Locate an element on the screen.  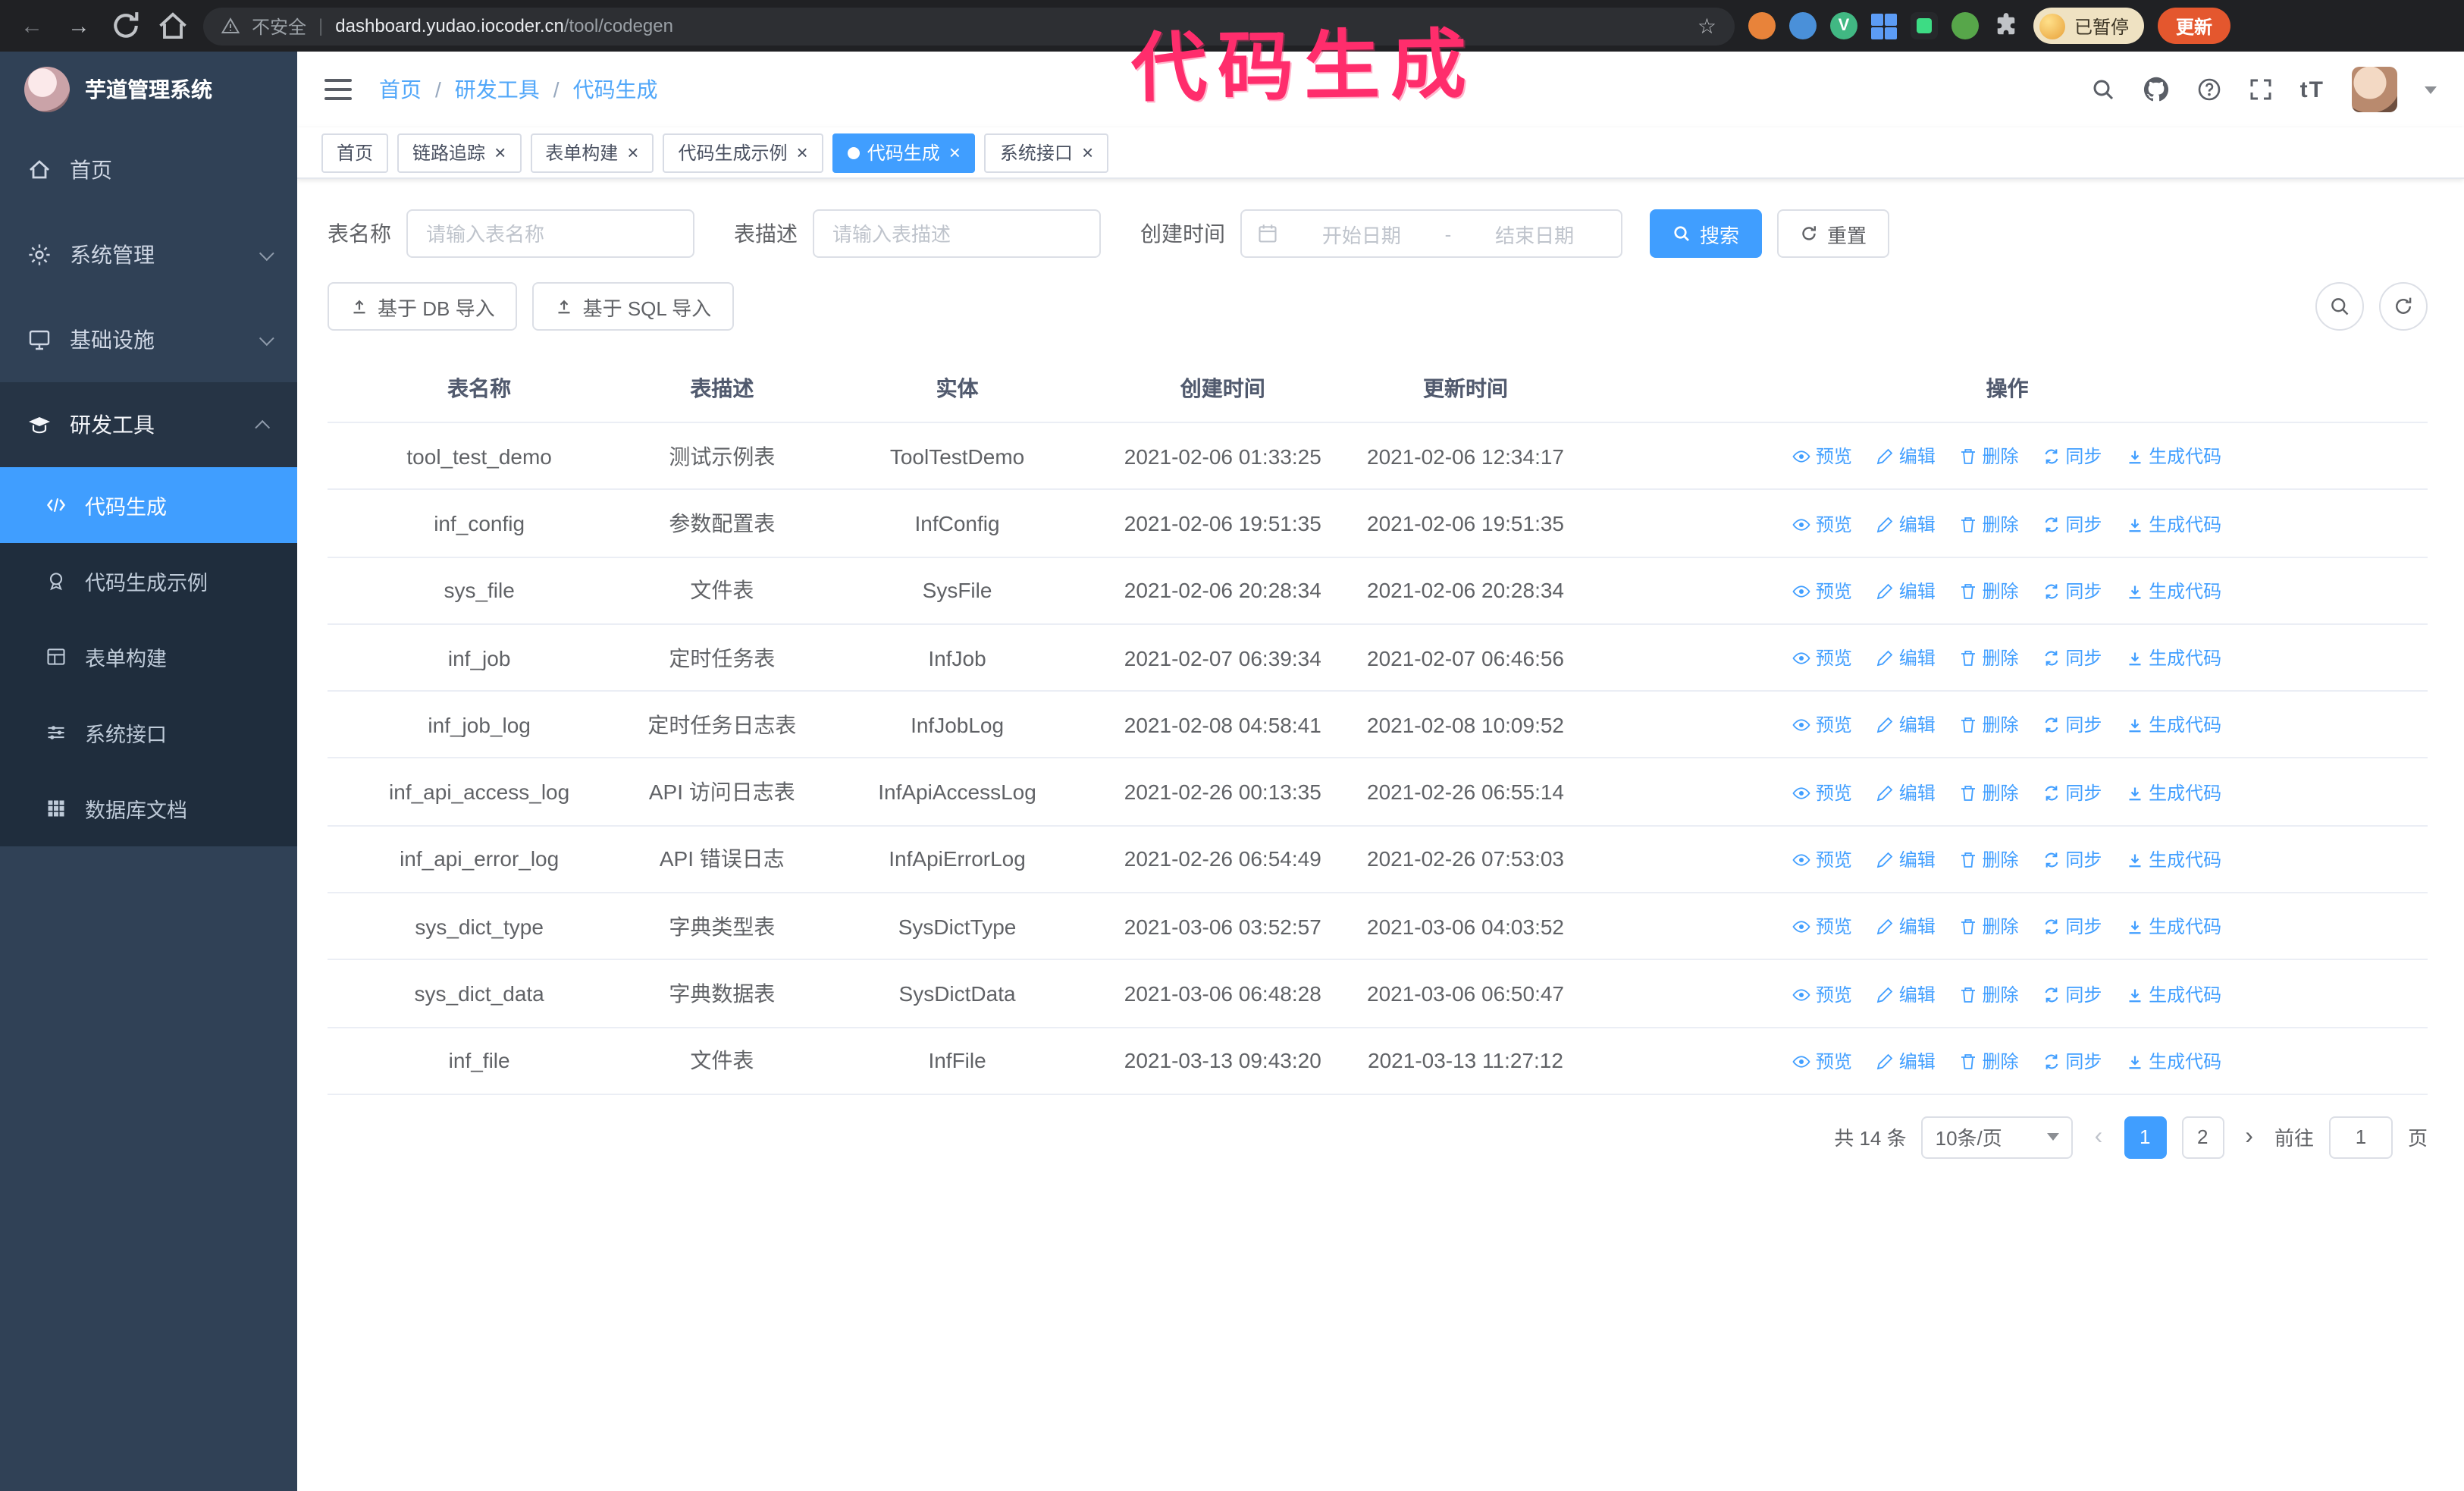
sidebar-item-system: 系统管理 is located at coordinates (148, 254).